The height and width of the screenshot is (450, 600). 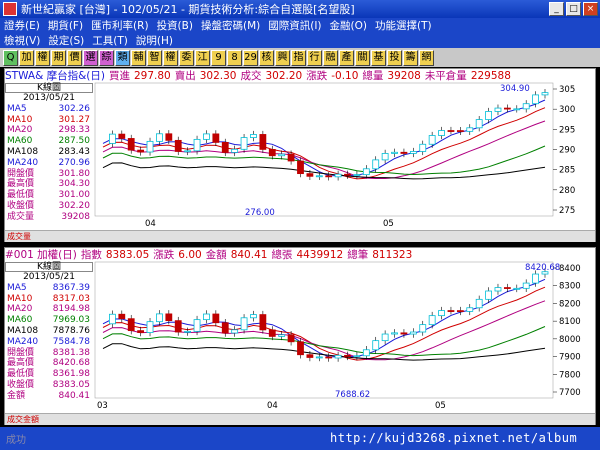 What do you see at coordinates (330, 57) in the screenshot?
I see `toolbar-button: 融` at bounding box center [330, 57].